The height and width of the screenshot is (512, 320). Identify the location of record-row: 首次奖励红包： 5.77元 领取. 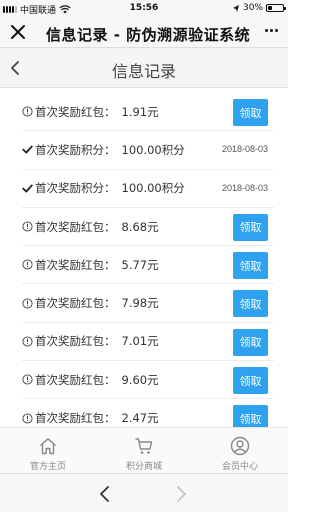
(148, 265).